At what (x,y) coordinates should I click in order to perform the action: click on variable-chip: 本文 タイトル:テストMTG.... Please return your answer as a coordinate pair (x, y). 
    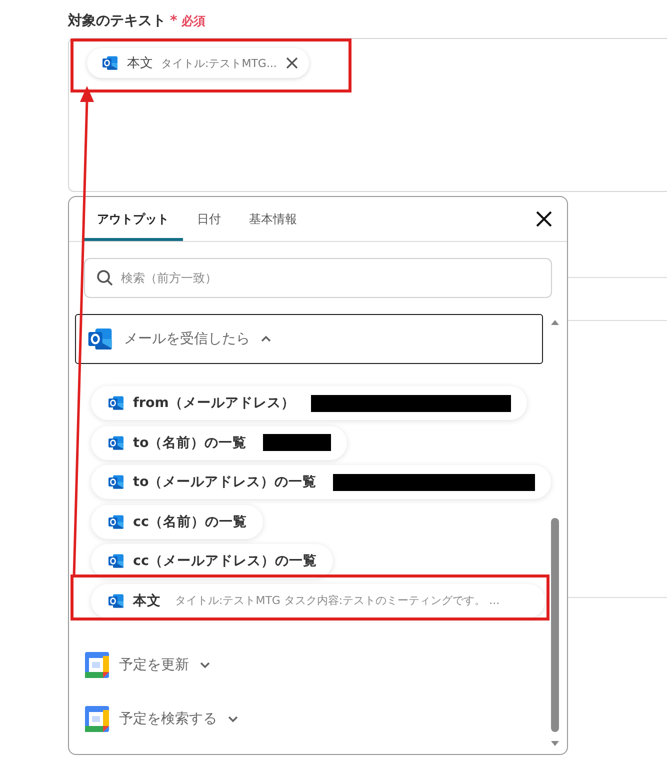
    Looking at the image, I should click on (198, 63).